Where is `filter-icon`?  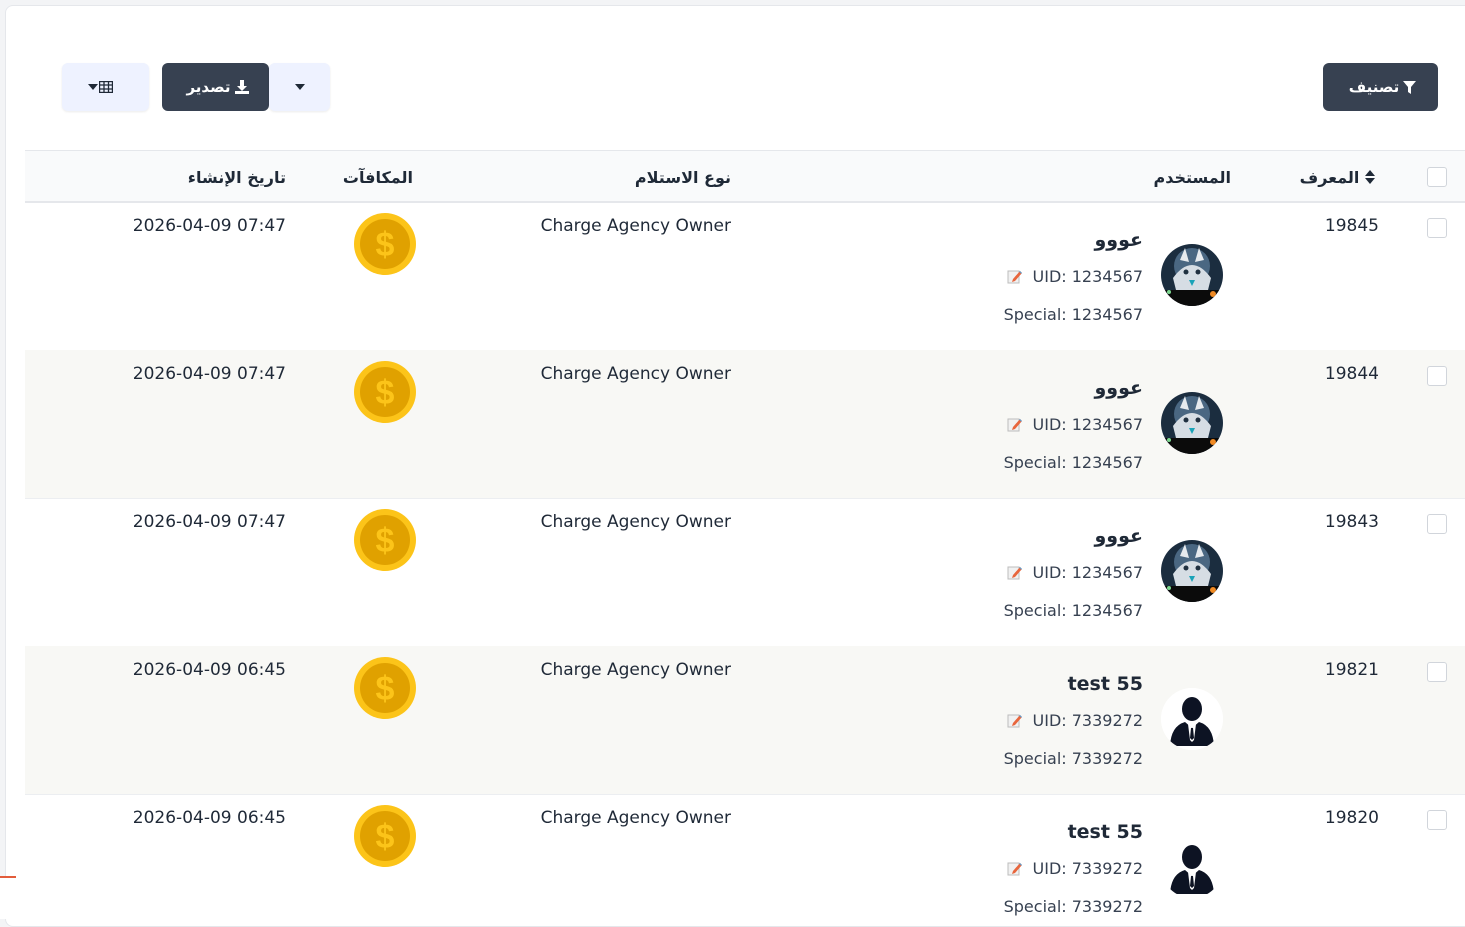
filter-icon is located at coordinates (1410, 87).